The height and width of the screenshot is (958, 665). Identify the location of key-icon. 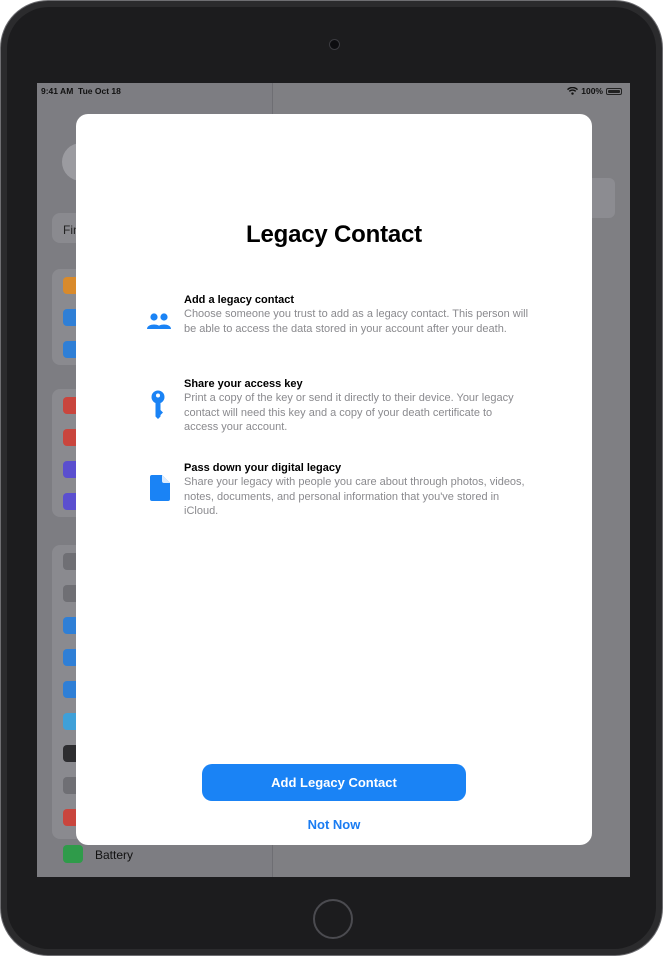
(158, 407).